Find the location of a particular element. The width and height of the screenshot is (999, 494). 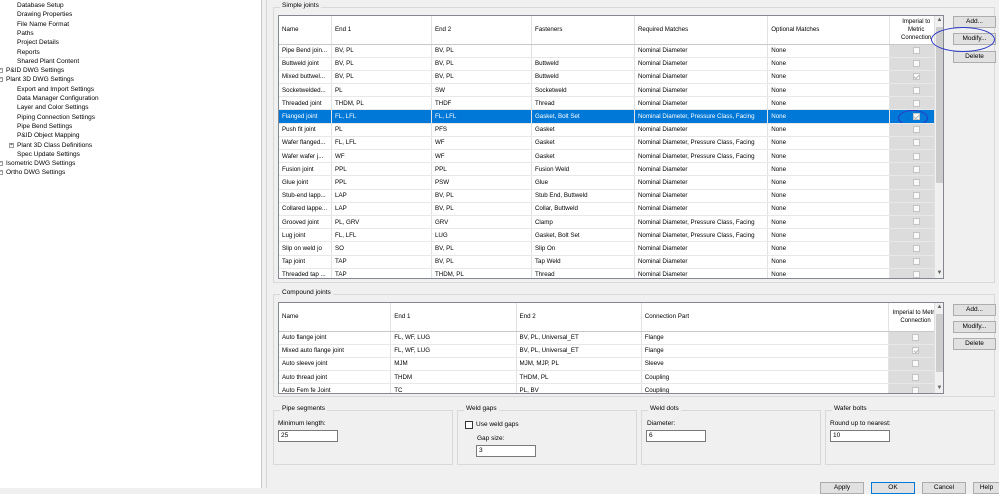

round-up-field: 10 is located at coordinates (860, 436).